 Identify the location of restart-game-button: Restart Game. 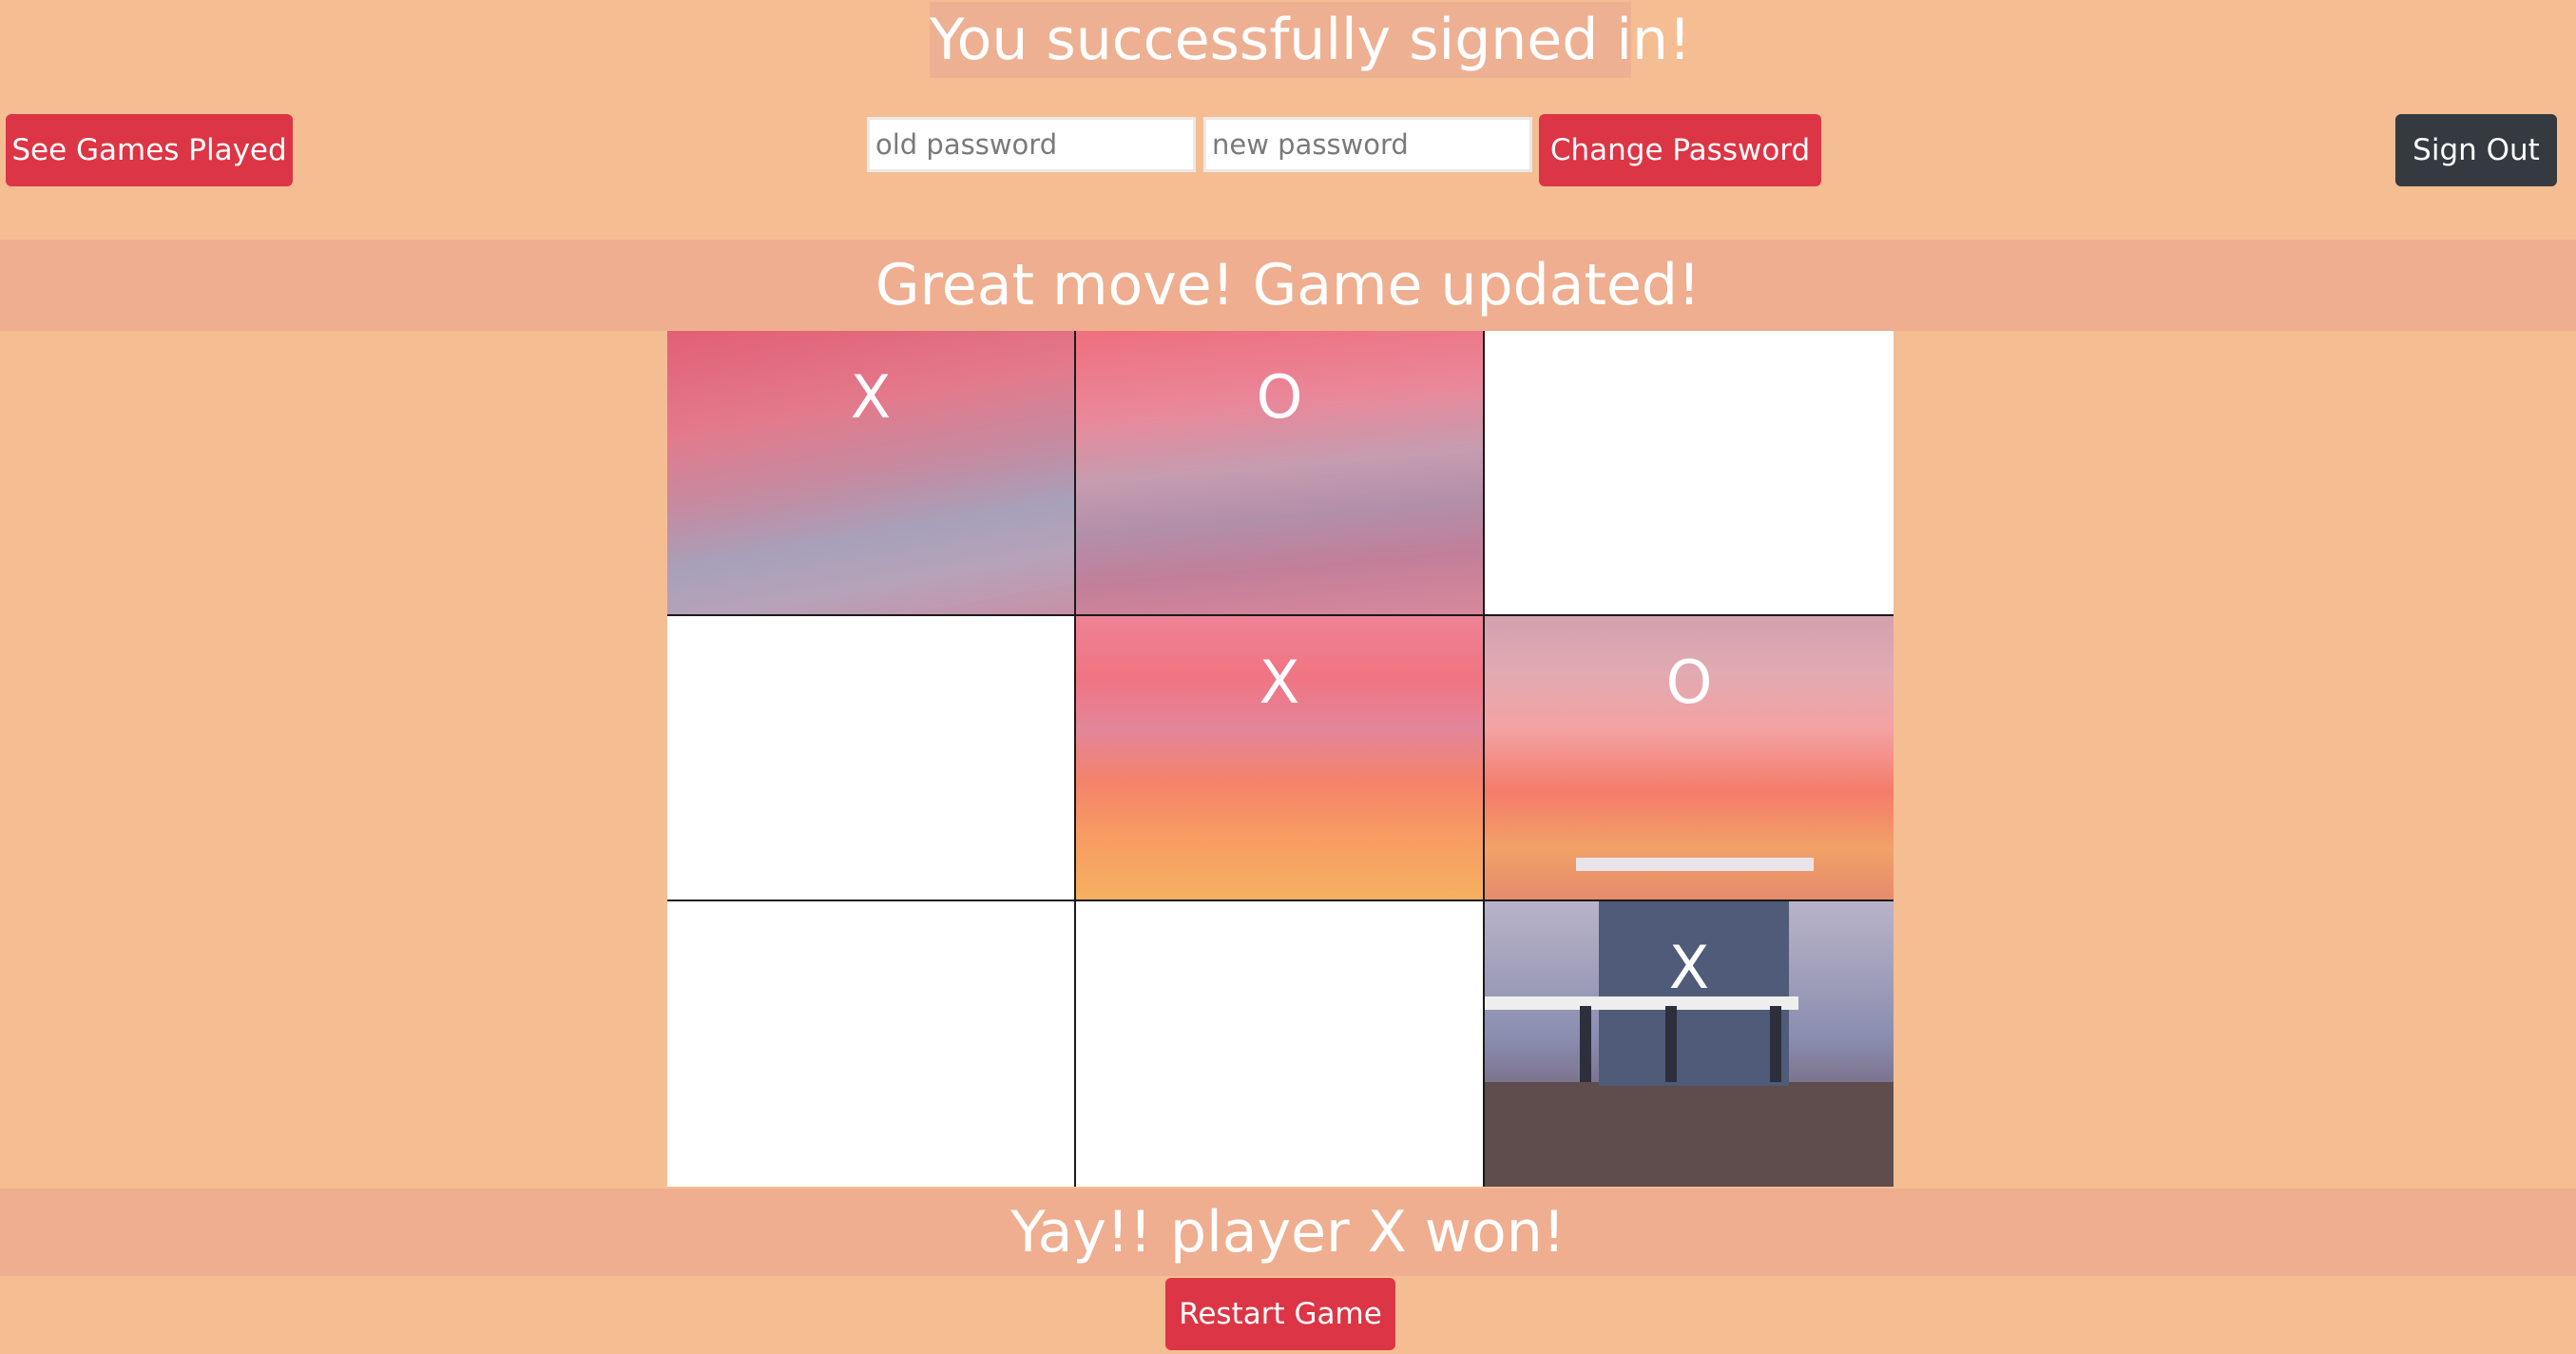
(1280, 1314).